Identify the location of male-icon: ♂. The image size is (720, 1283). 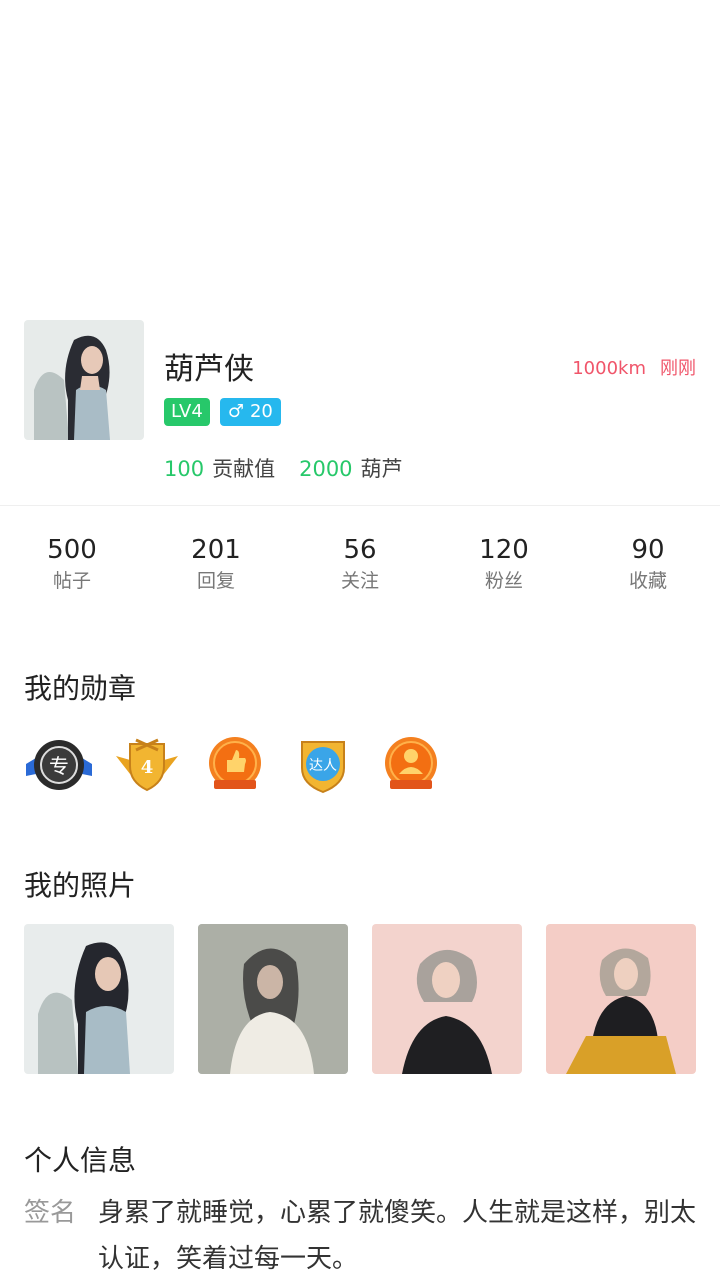
(235, 411).